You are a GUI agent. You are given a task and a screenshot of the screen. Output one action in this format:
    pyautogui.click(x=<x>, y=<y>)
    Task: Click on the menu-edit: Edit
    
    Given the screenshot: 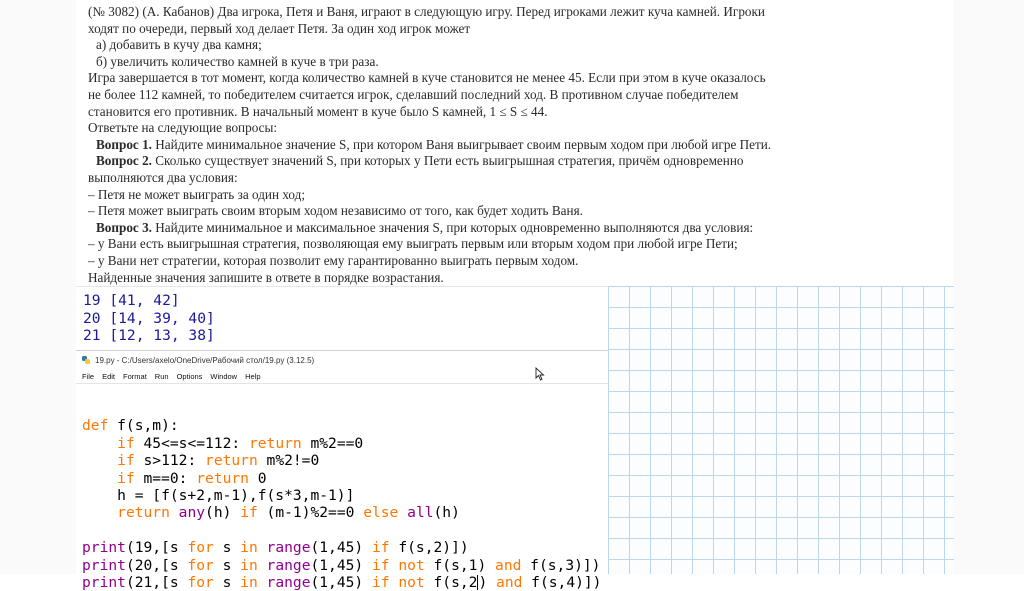 What is the action you would take?
    pyautogui.click(x=108, y=376)
    